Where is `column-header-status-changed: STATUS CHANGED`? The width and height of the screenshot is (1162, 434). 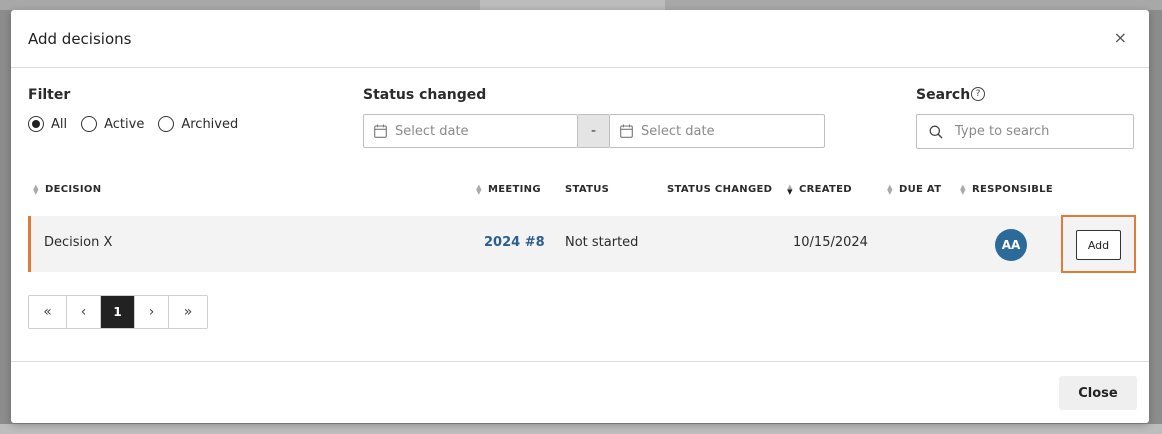
column-header-status-changed: STATUS CHANGED is located at coordinates (719, 189).